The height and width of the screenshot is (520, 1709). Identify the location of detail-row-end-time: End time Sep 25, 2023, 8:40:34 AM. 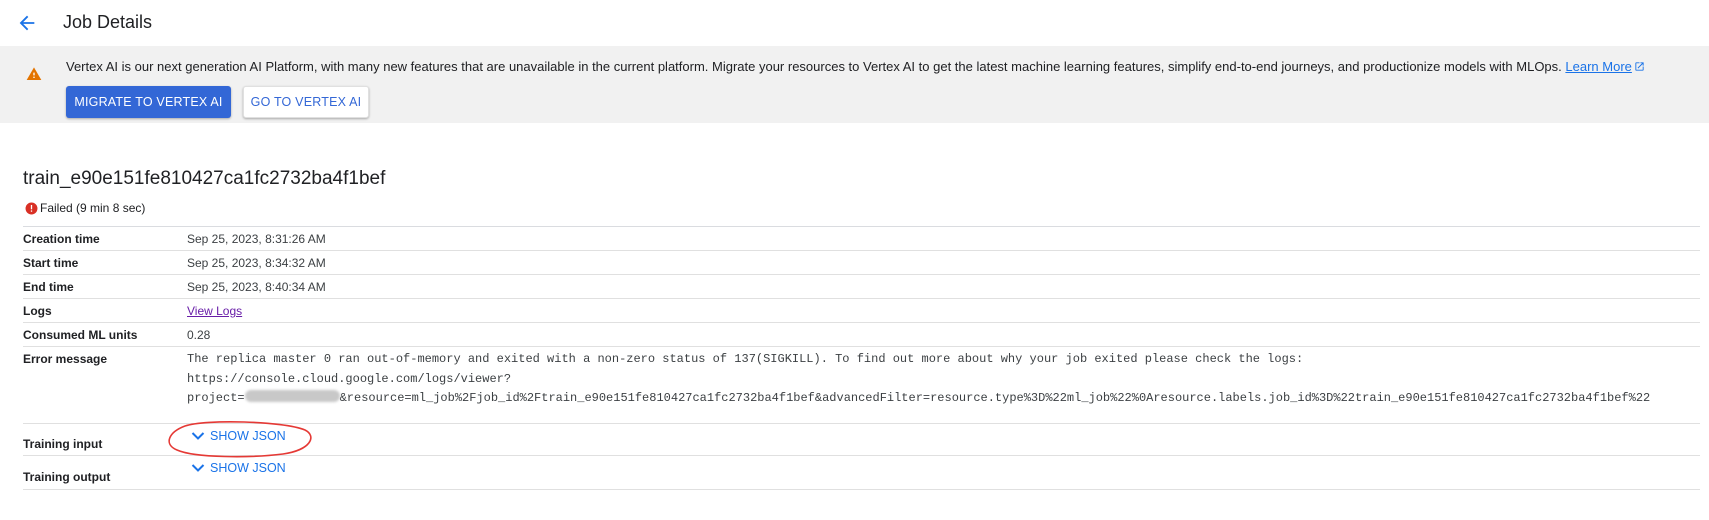
(861, 287).